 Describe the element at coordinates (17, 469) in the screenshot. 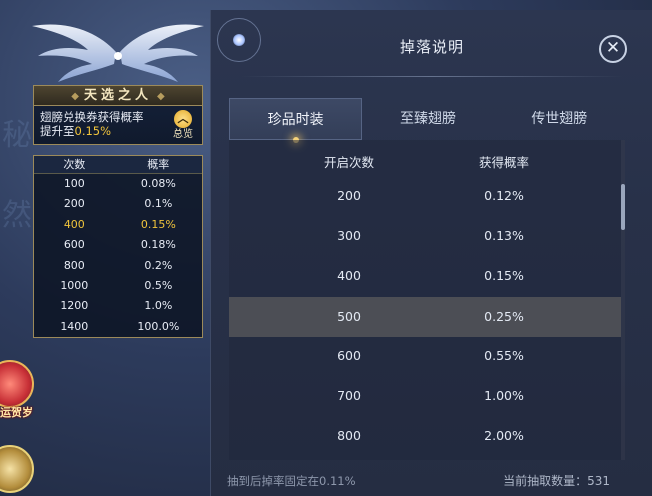

I see `coin-icon` at that location.